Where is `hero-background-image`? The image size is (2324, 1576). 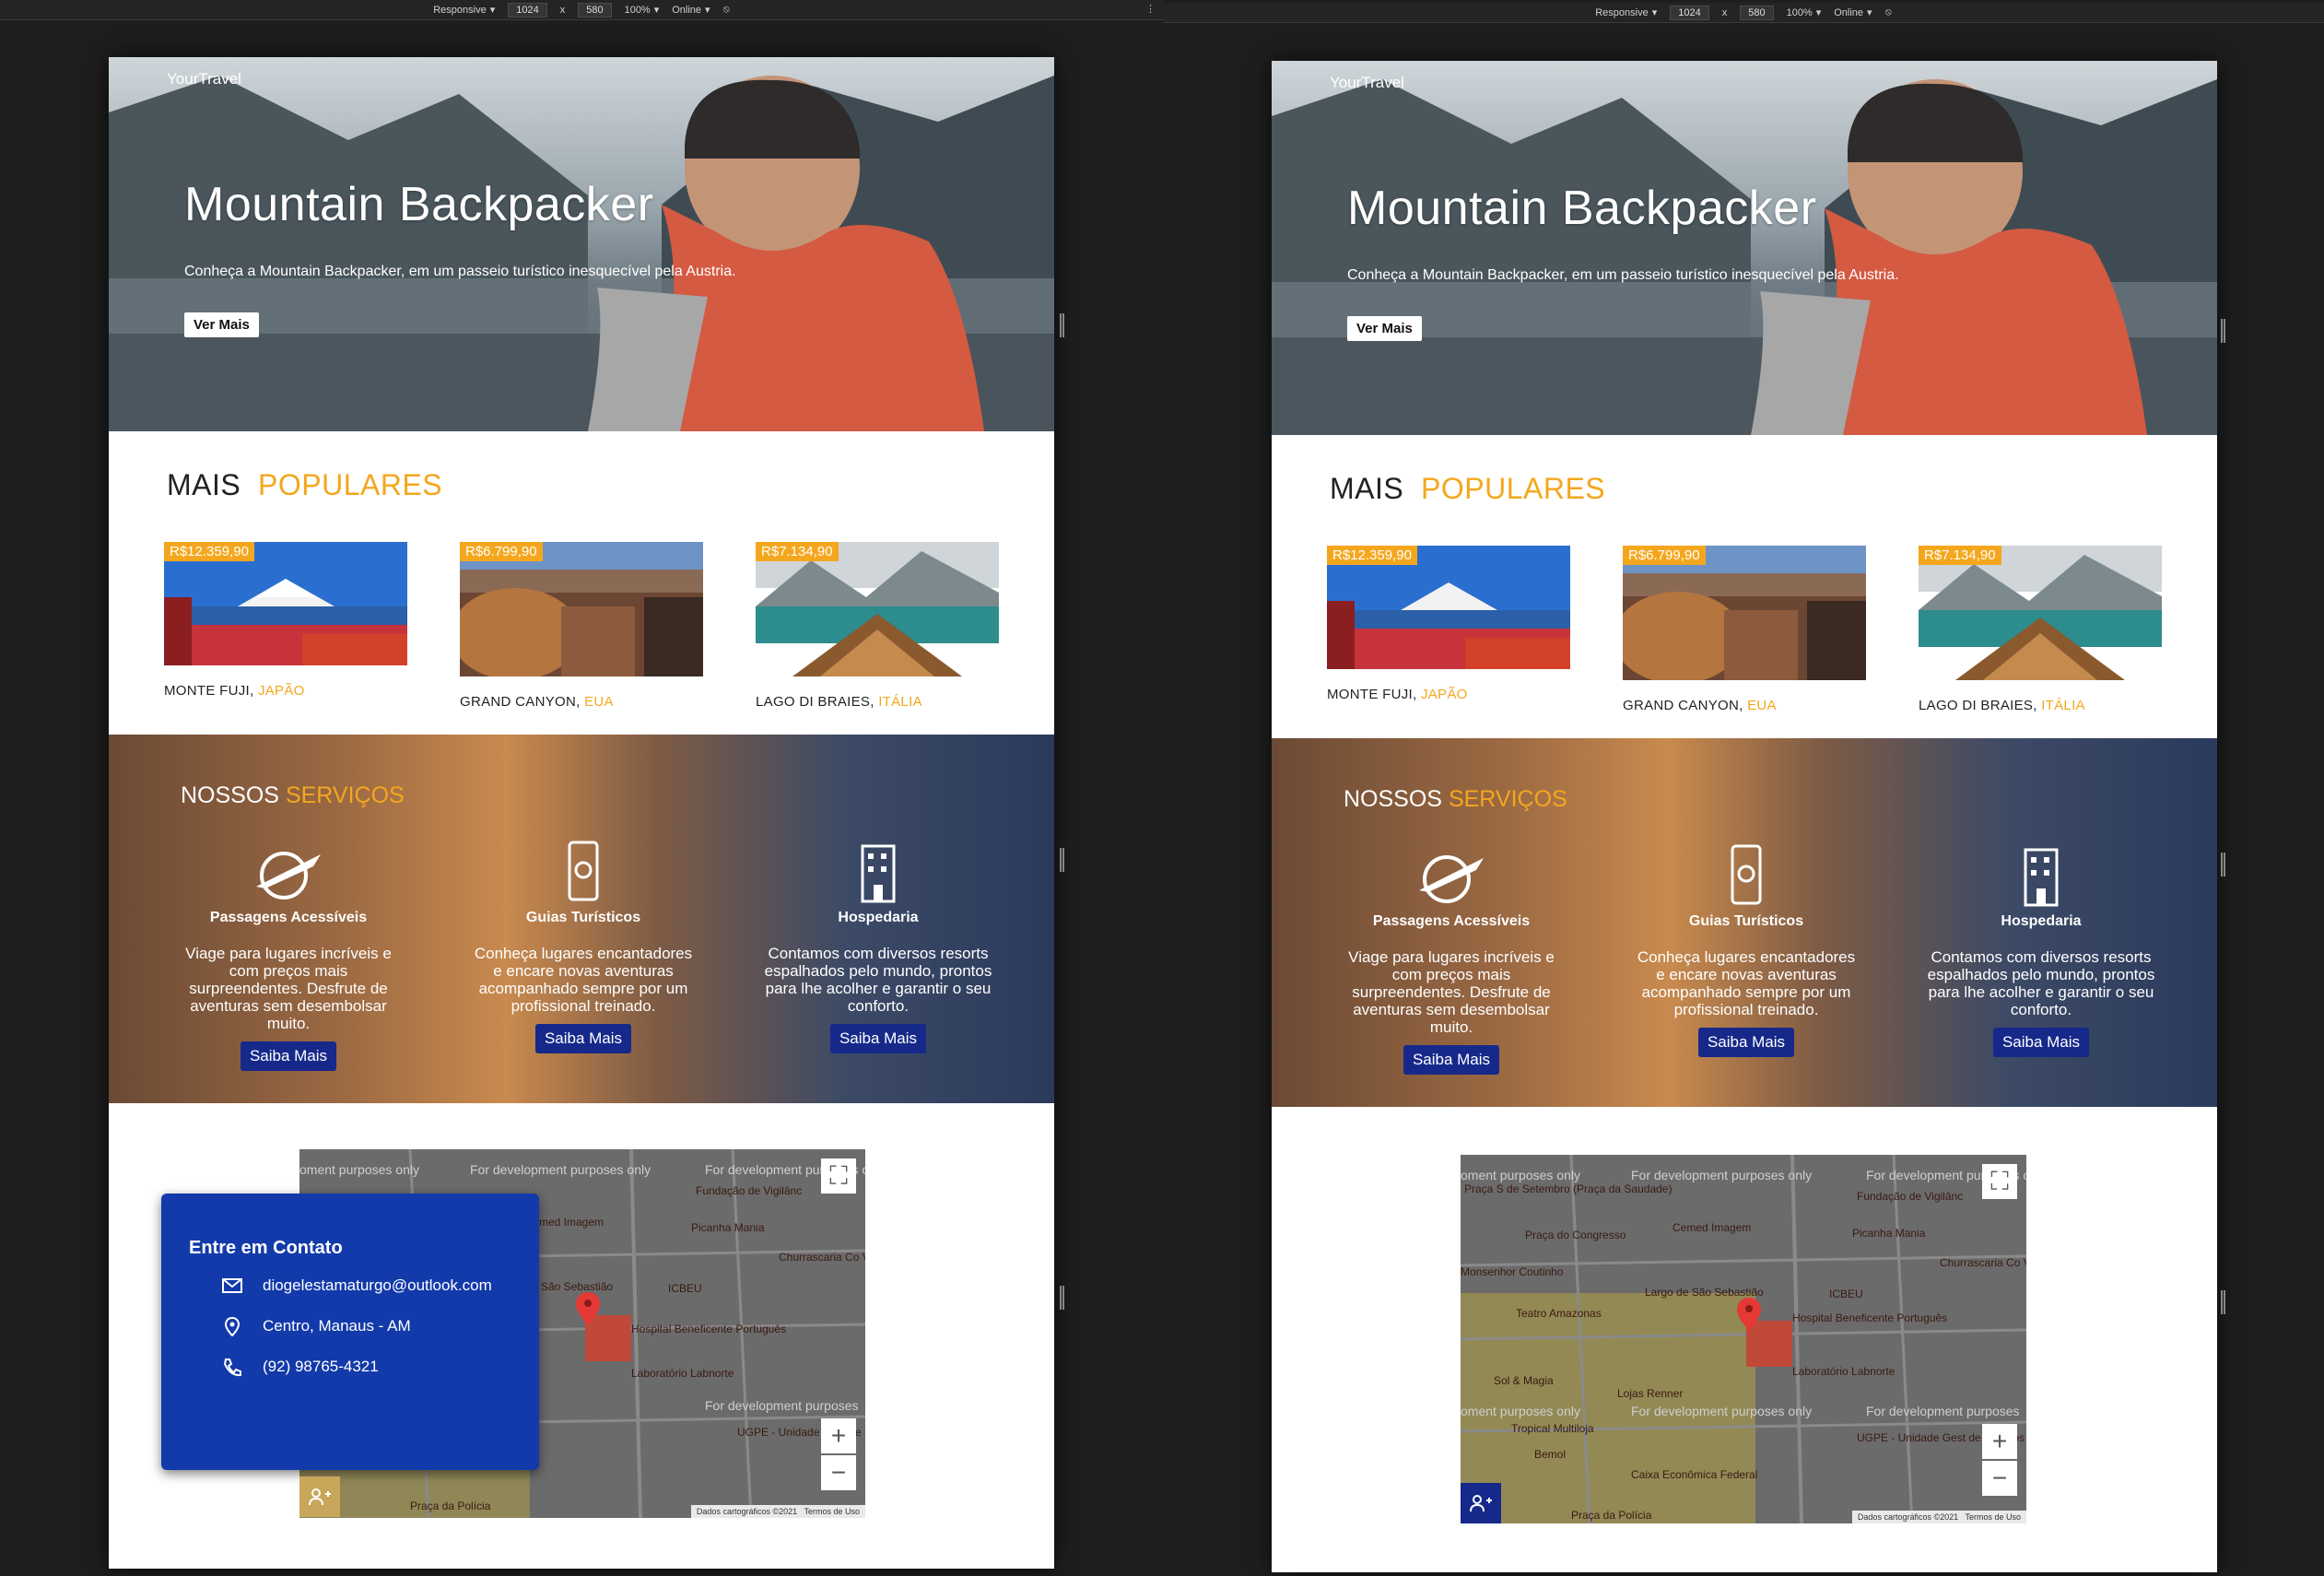
hero-background-image is located at coordinates (1744, 257).